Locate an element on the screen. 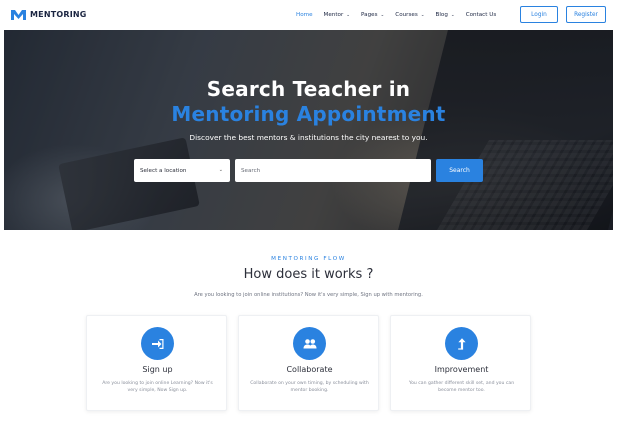  sign-in-icon is located at coordinates (157, 343).